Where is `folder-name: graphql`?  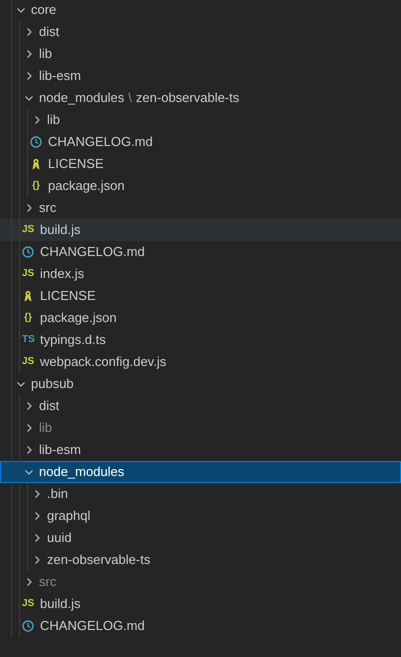 folder-name: graphql is located at coordinates (68, 516).